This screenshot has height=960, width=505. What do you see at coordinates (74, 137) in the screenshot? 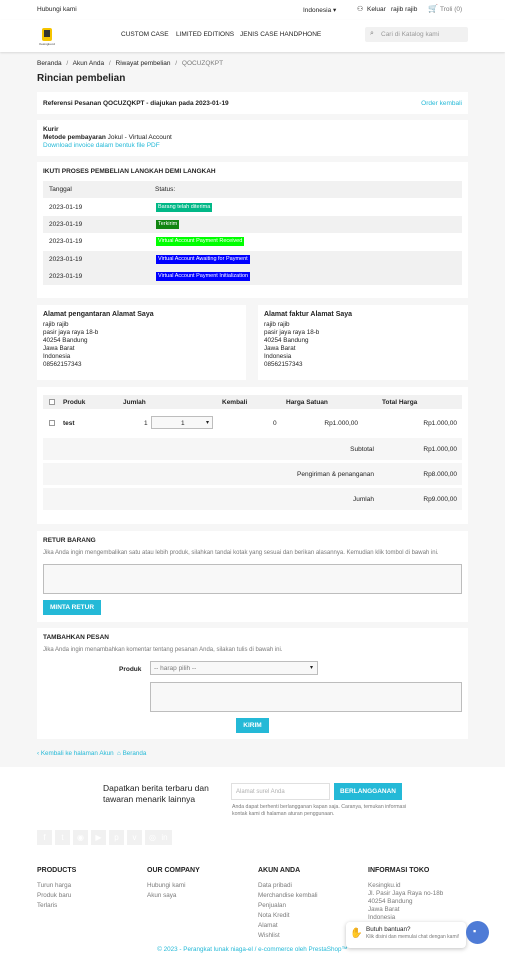
I see `payment-method-label: Metode pembayaran` at bounding box center [74, 137].